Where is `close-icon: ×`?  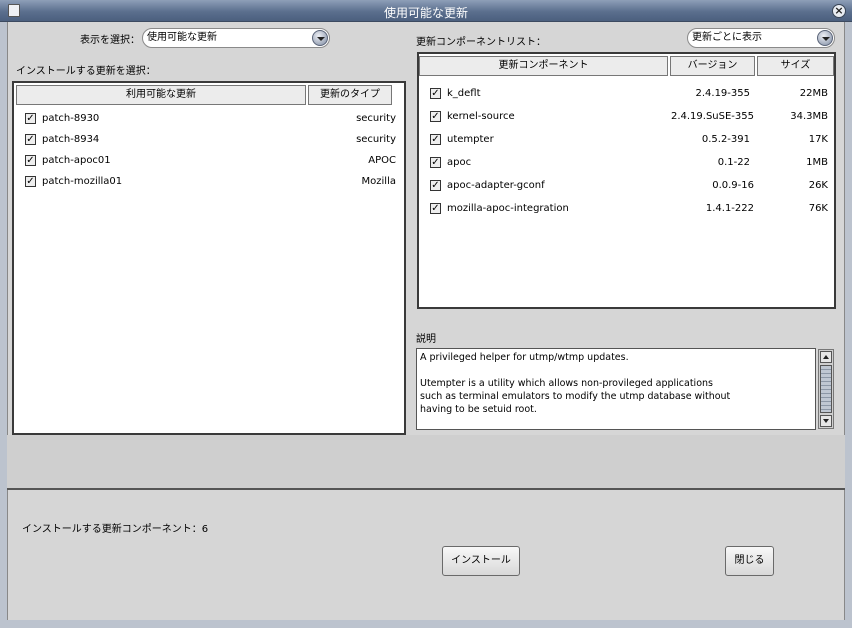
close-icon: × is located at coordinates (839, 11).